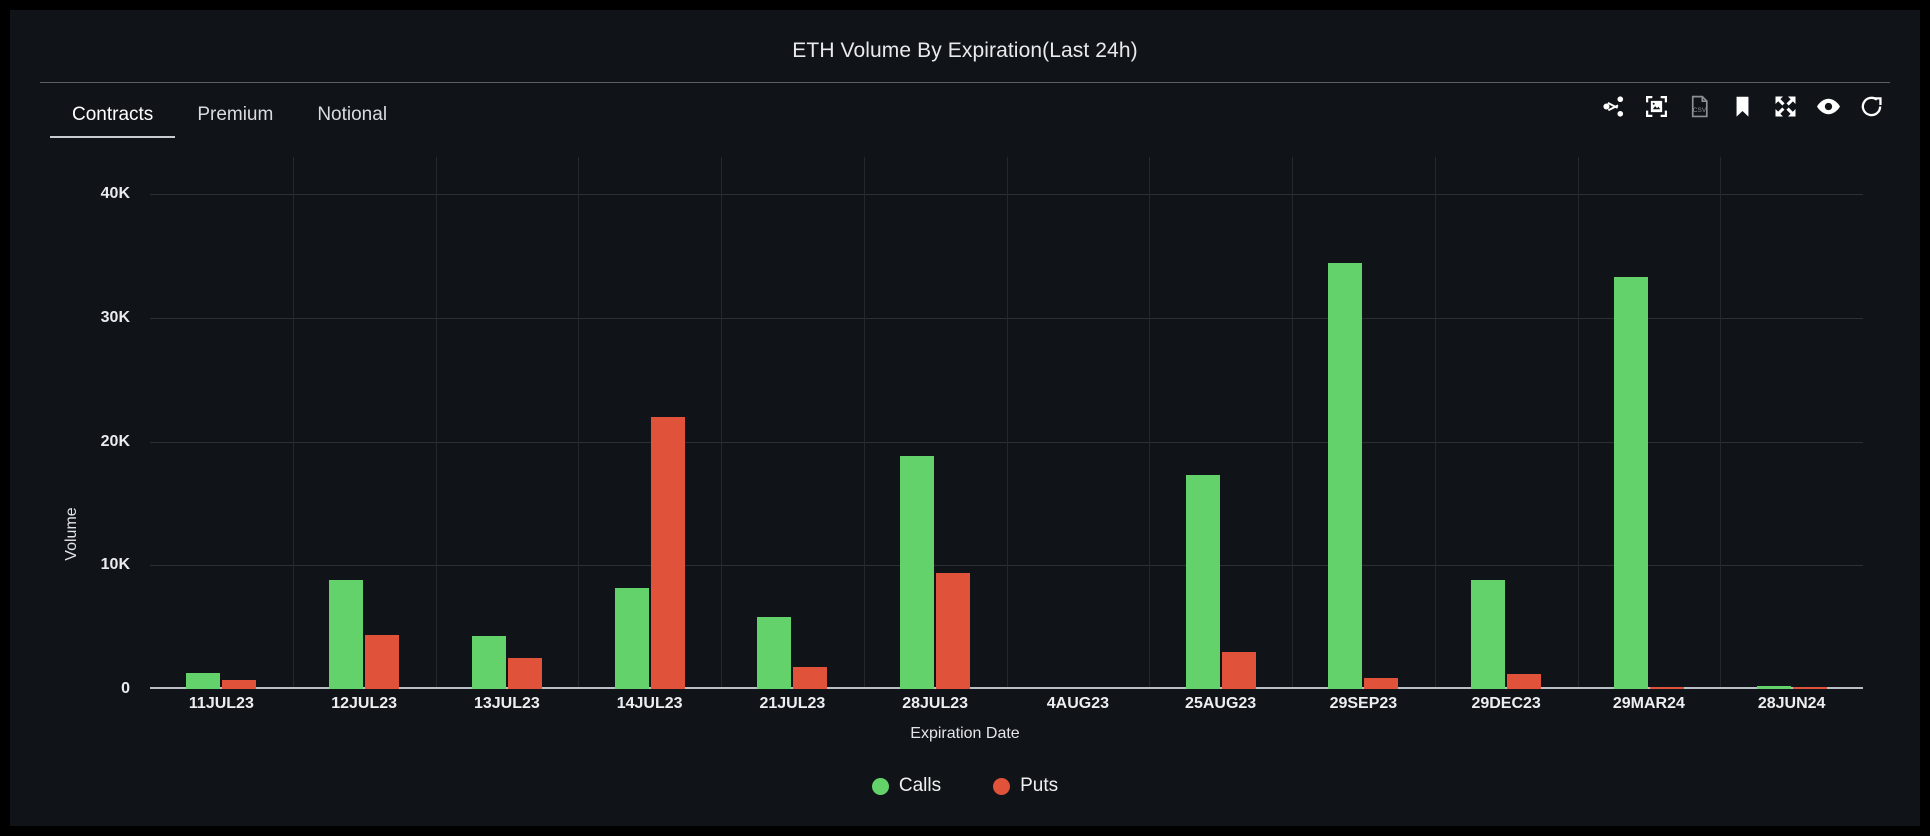 The image size is (1930, 836). What do you see at coordinates (1039, 785) in the screenshot?
I see `legend-label-puts: Puts` at bounding box center [1039, 785].